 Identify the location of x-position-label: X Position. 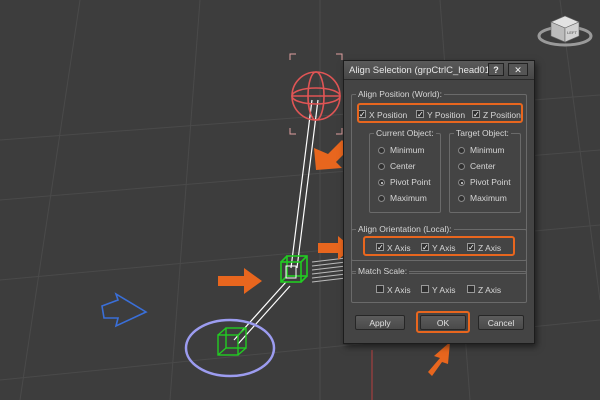
(388, 115).